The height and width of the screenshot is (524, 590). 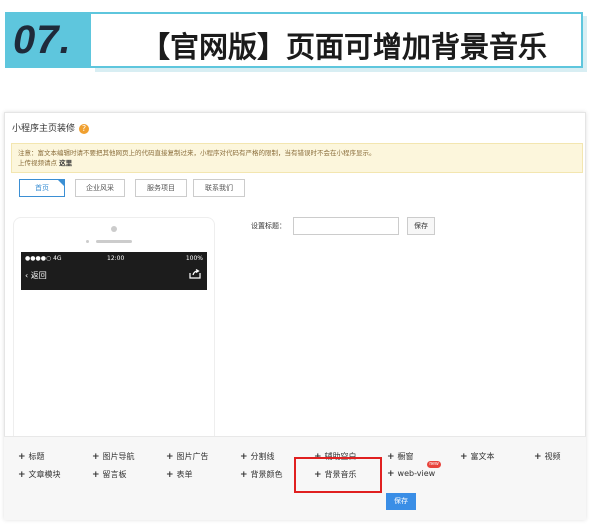 I want to click on phone-speaker, so click(x=114, y=241).